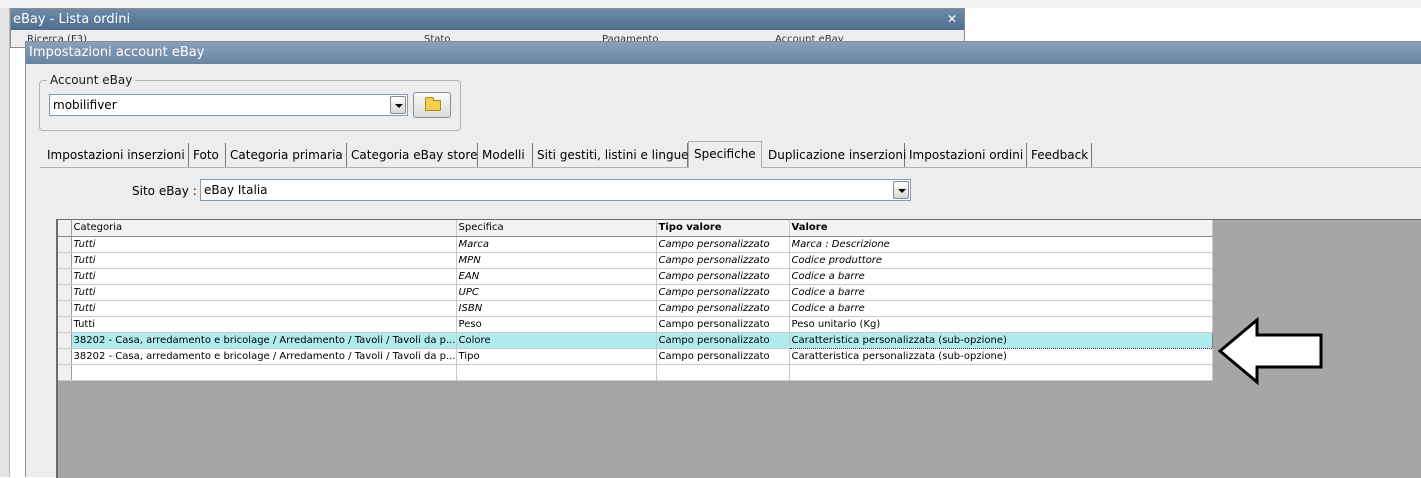 The height and width of the screenshot is (478, 1421). What do you see at coordinates (264, 372) in the screenshot?
I see `cell-categoria` at bounding box center [264, 372].